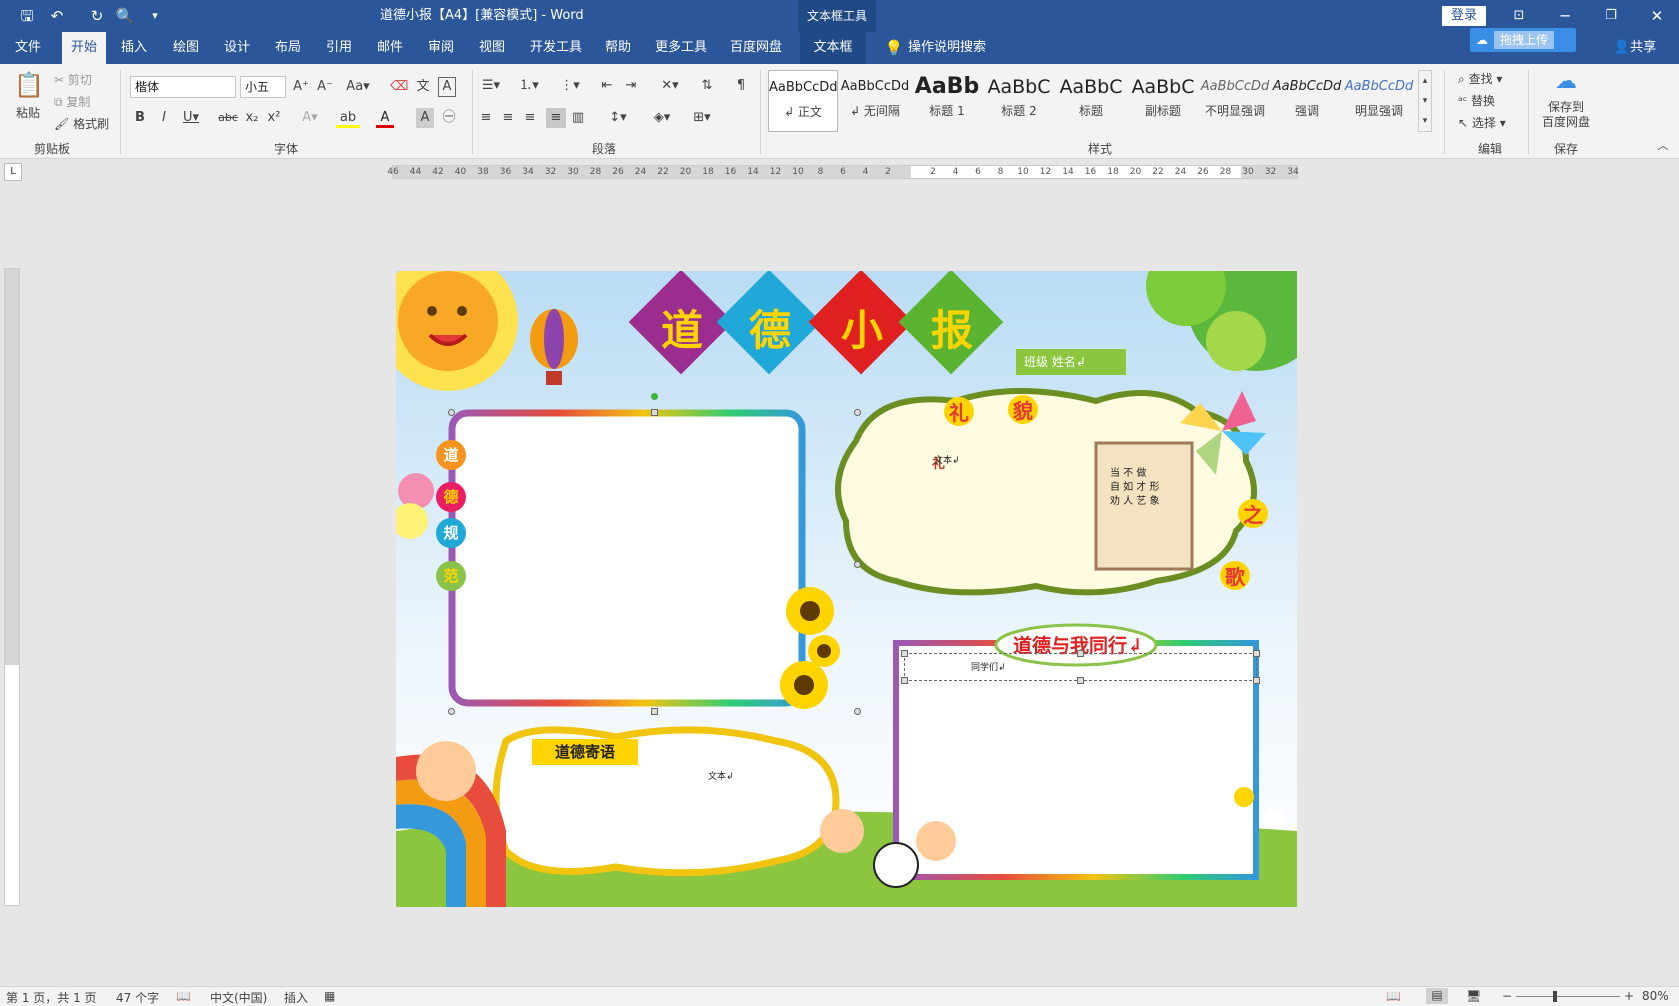 The width and height of the screenshot is (1679, 1006). Describe the element at coordinates (237, 48) in the screenshot. I see `tab-design: 设计` at that location.